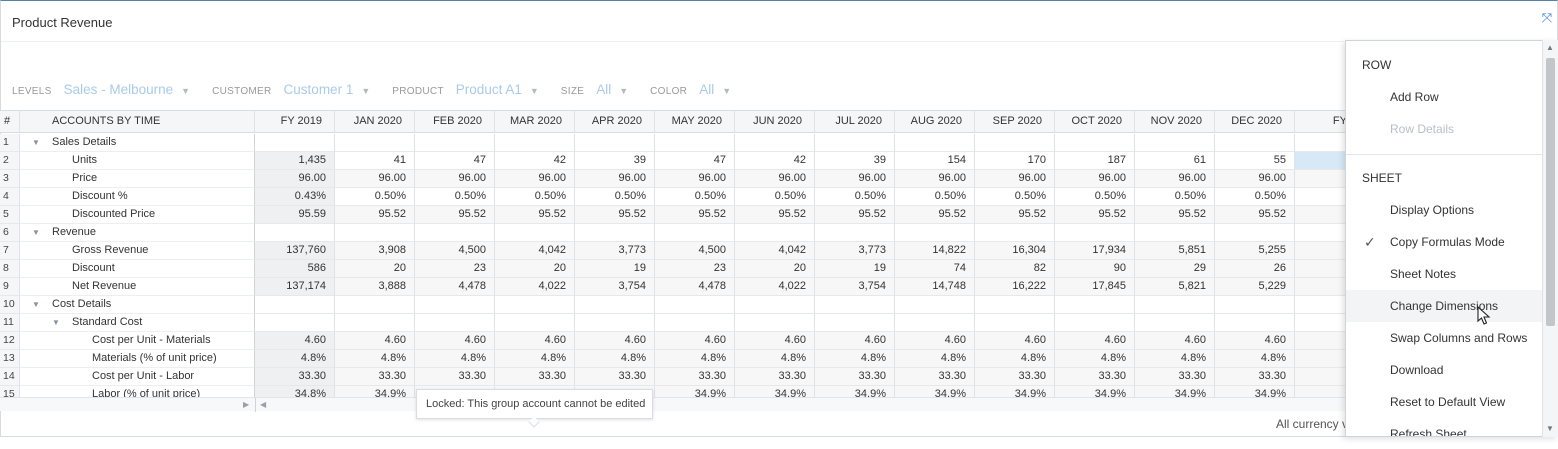 The width and height of the screenshot is (1558, 449). Describe the element at coordinates (455, 161) in the screenshot. I see `data-cell: 47` at that location.